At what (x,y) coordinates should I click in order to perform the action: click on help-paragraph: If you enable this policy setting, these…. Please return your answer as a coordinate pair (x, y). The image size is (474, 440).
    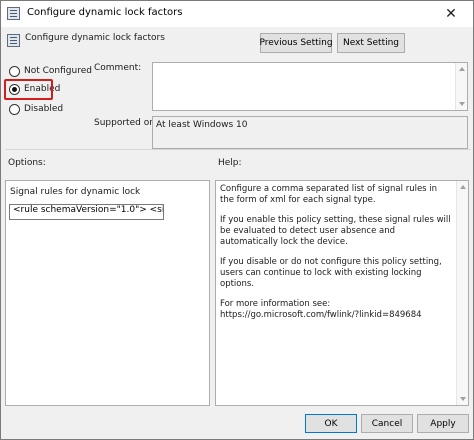
    Looking at the image, I should click on (335, 231).